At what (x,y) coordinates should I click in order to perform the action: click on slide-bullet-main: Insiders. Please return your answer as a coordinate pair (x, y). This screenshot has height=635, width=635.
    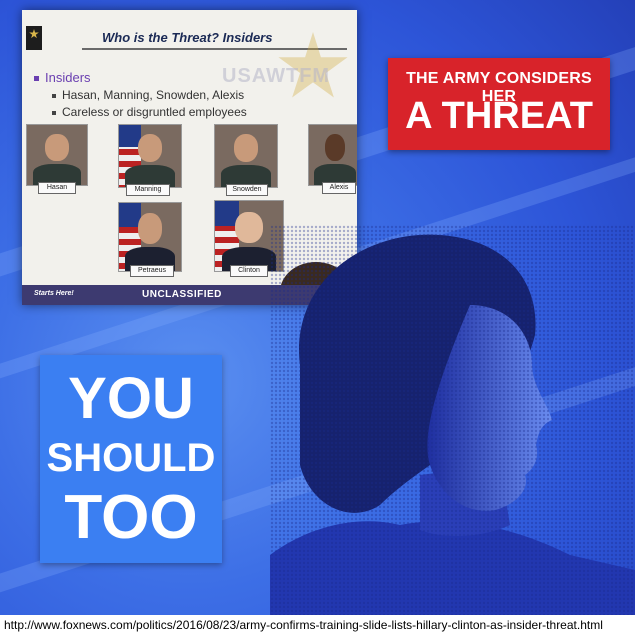
    Looking at the image, I should click on (62, 77).